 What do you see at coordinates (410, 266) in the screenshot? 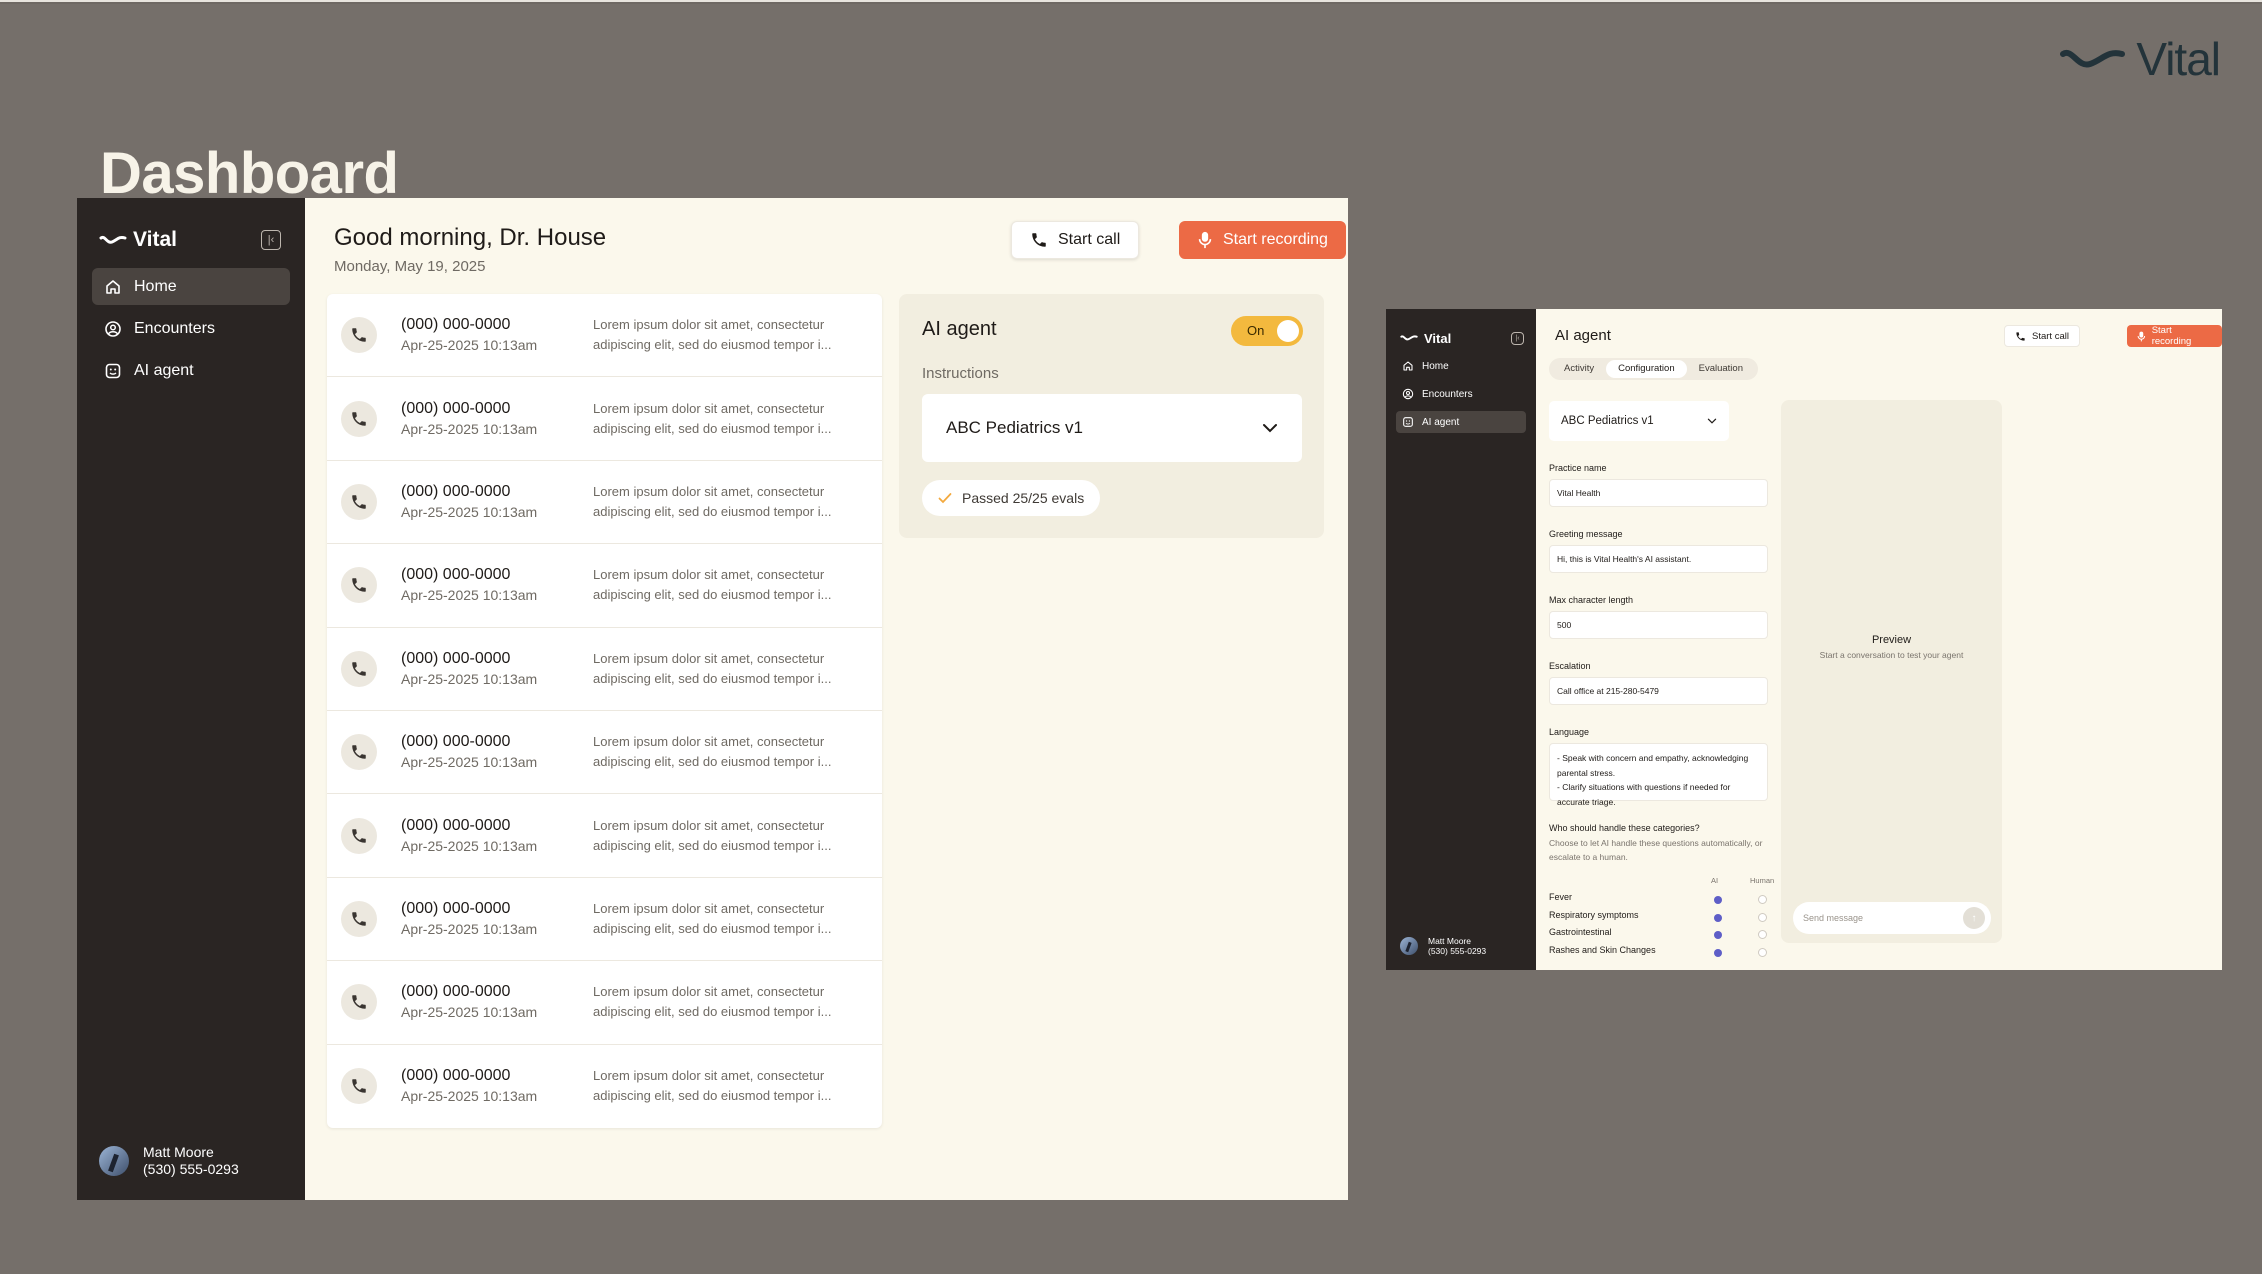
I see `current-date: Monday, May 19, 2025` at bounding box center [410, 266].